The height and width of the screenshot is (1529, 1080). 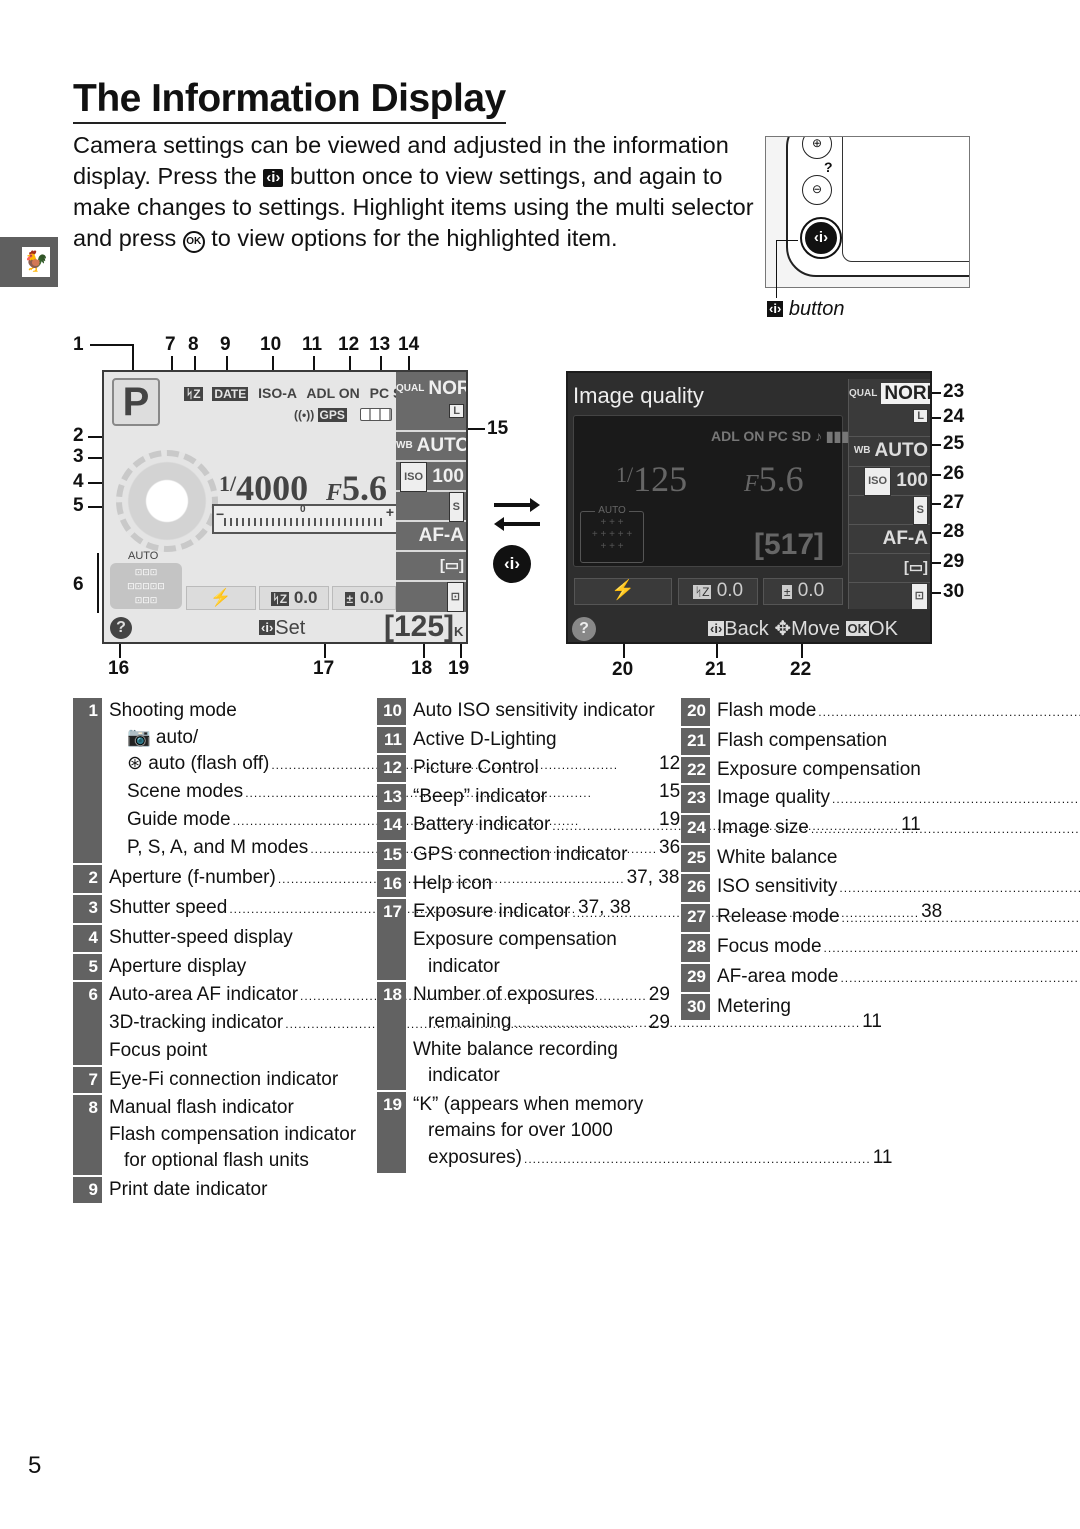 I want to click on info-button-icon: ‹i›, so click(x=716, y=628).